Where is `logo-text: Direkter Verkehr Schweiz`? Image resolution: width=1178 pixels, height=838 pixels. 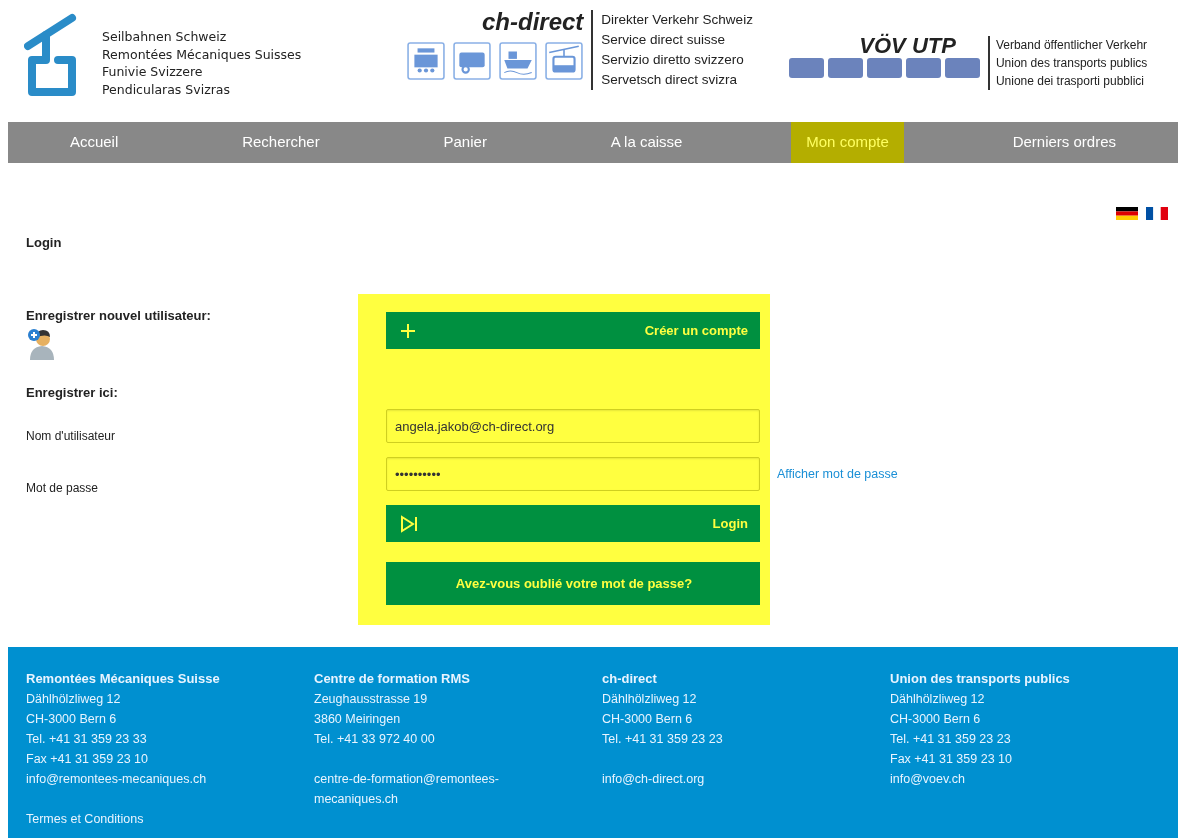
logo-text: Direkter Verkehr Schweiz is located at coordinates (677, 20).